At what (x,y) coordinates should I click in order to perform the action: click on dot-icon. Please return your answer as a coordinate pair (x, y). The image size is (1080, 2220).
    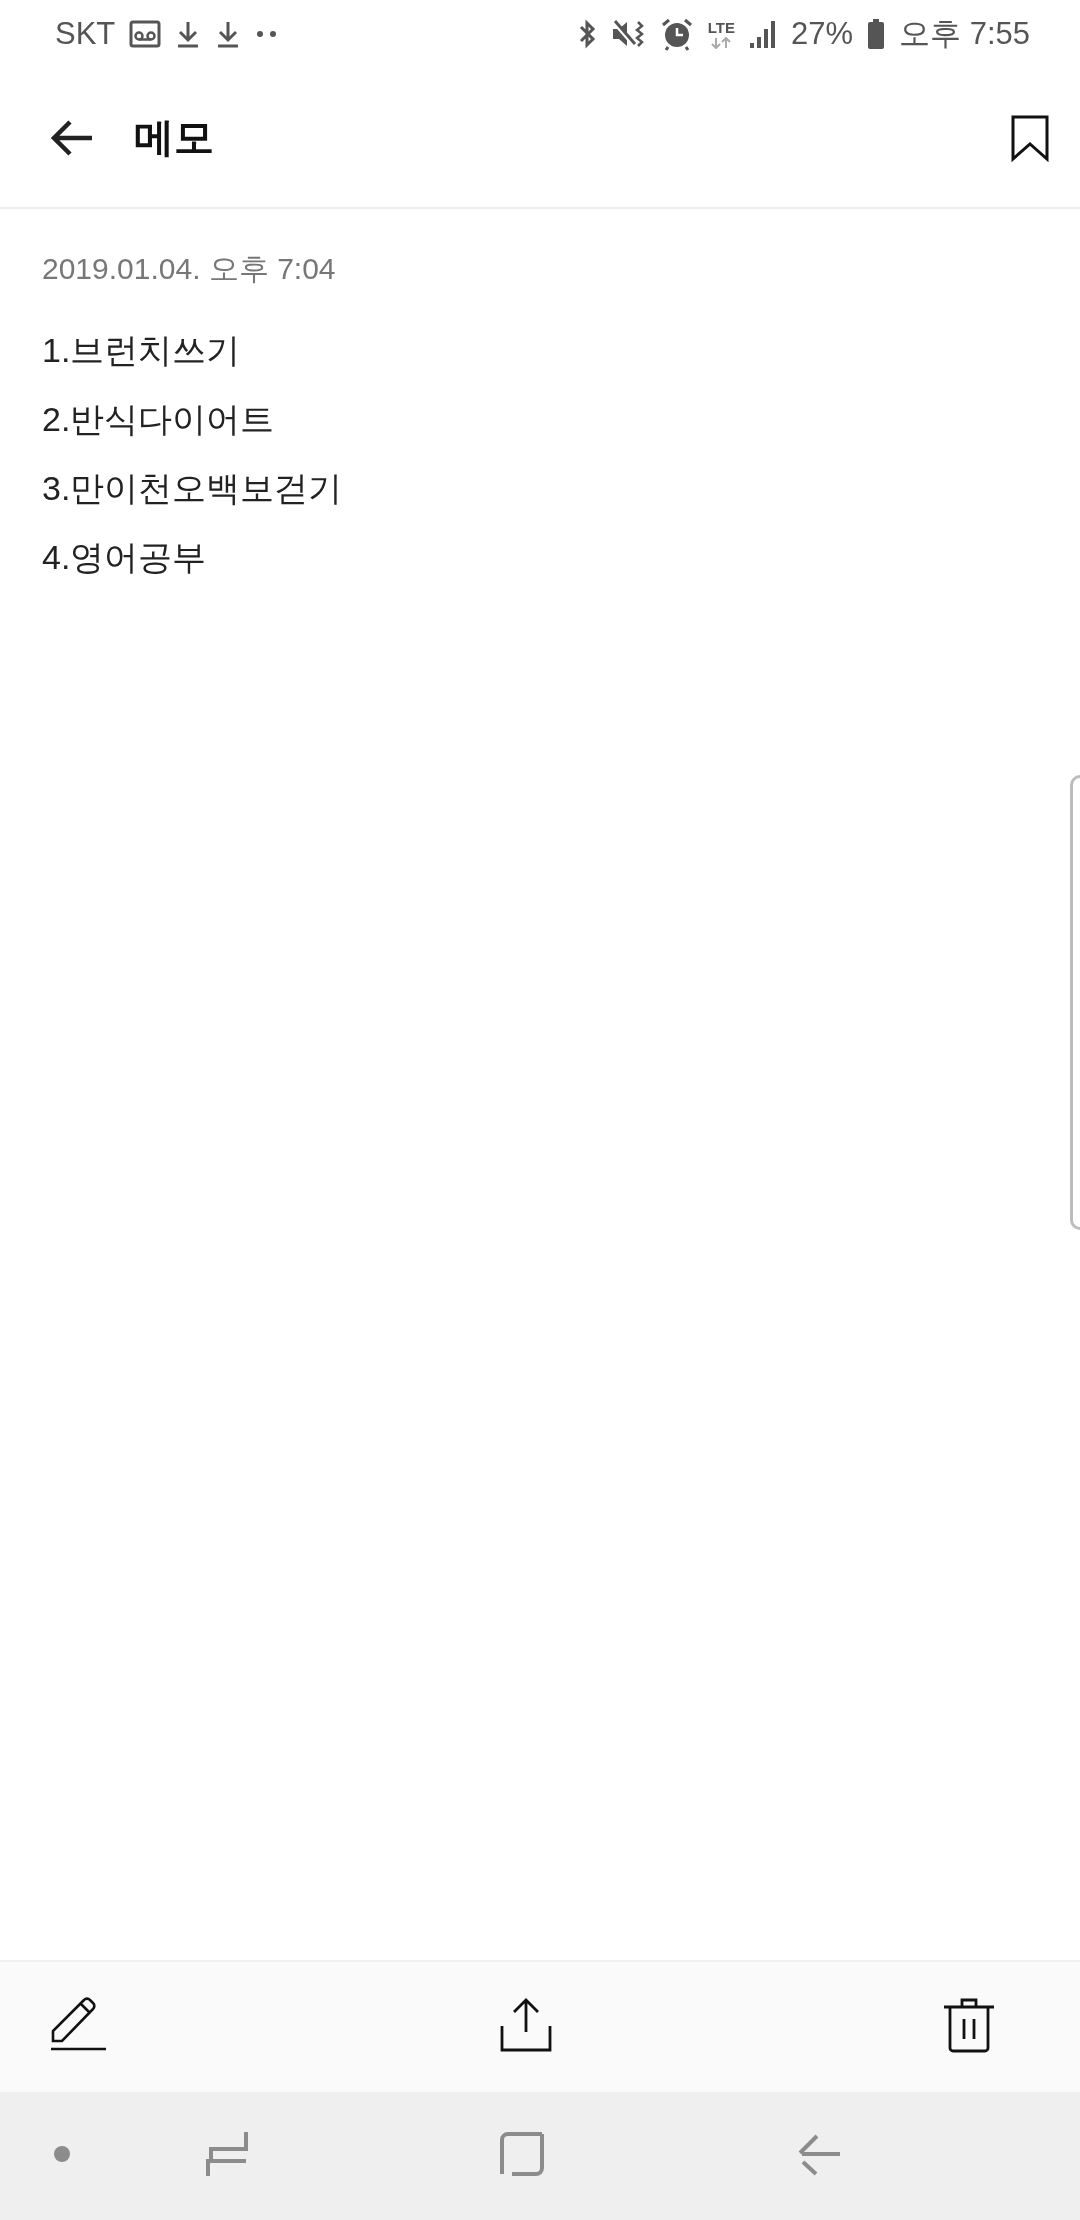
    Looking at the image, I should click on (62, 2154).